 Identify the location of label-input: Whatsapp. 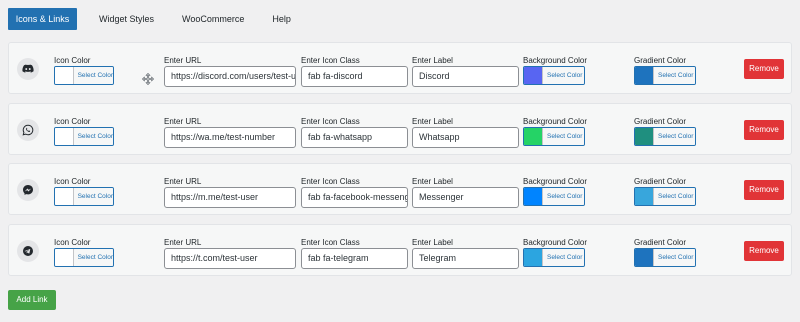
(465, 137).